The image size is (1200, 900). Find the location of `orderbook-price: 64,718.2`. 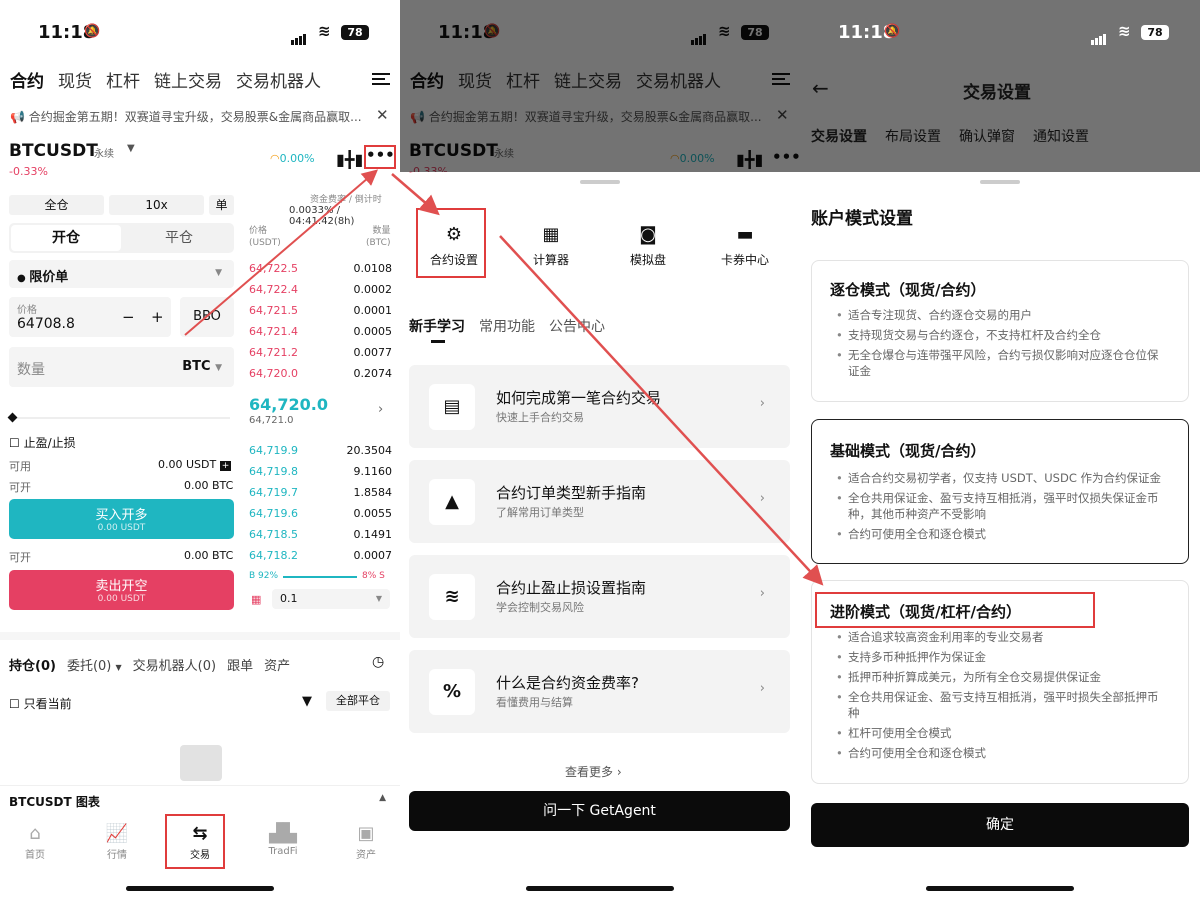

orderbook-price: 64,718.2 is located at coordinates (273, 555).